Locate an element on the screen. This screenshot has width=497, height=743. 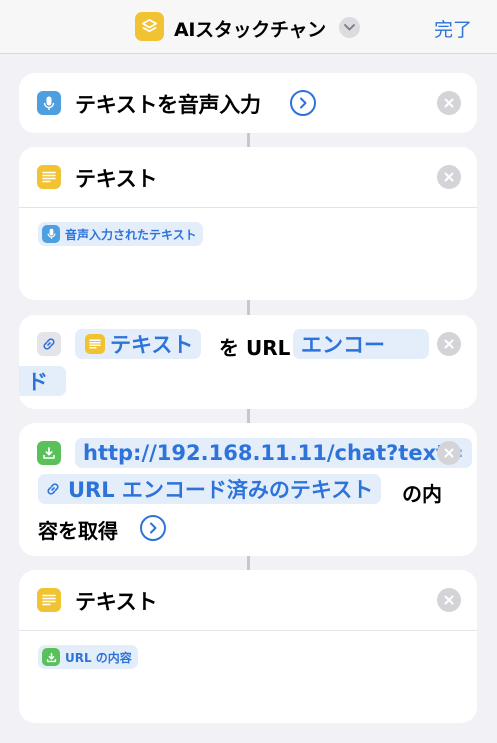
variable-label: URL の内容 is located at coordinates (98, 657).